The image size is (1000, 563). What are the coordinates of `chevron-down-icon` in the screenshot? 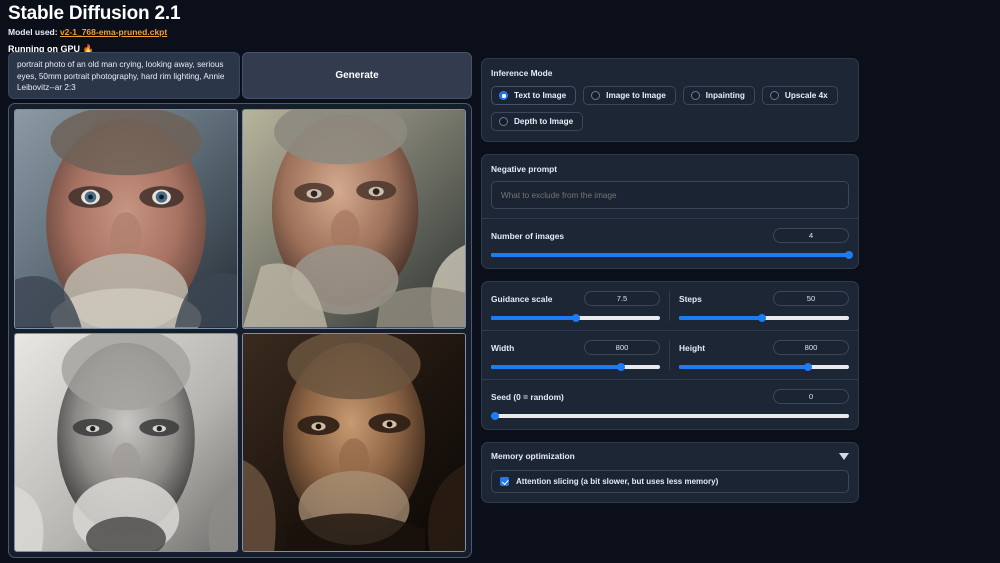 It's located at (844, 456).